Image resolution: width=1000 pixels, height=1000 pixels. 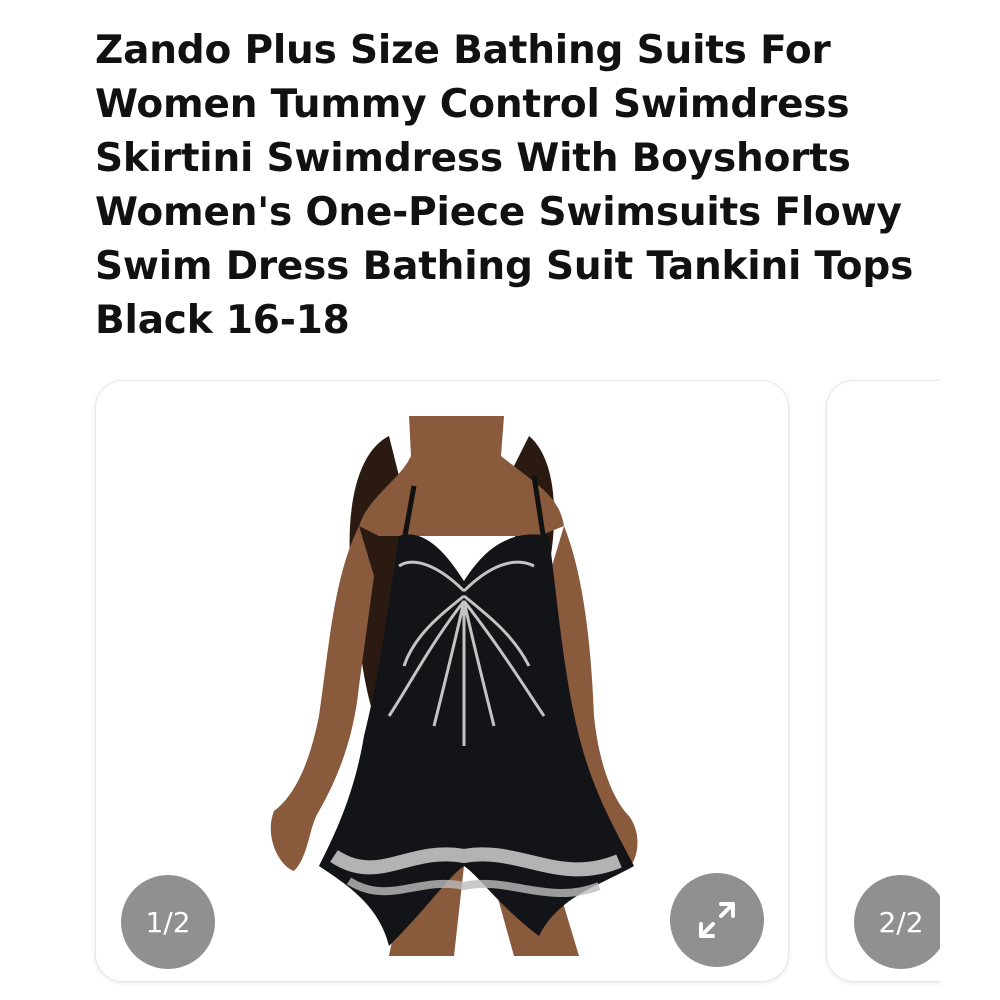 I want to click on expand-arrows-icon, so click(x=717, y=920).